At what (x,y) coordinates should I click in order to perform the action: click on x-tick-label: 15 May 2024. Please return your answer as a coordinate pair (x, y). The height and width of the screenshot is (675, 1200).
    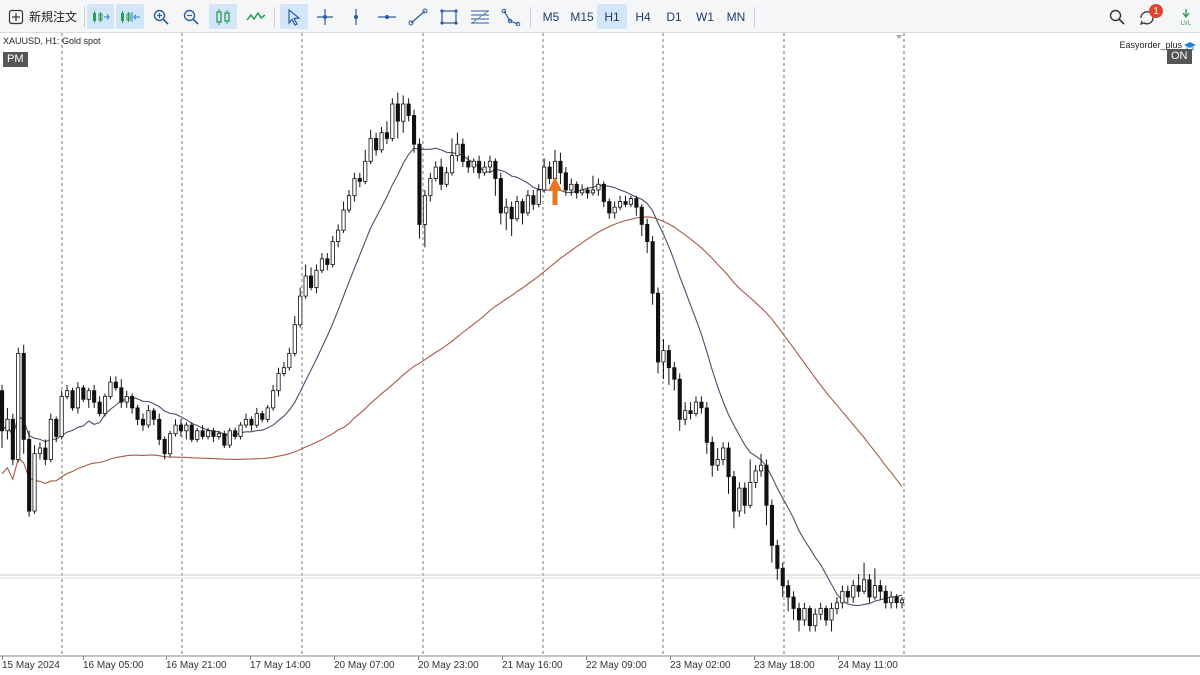
    Looking at the image, I should click on (31, 665).